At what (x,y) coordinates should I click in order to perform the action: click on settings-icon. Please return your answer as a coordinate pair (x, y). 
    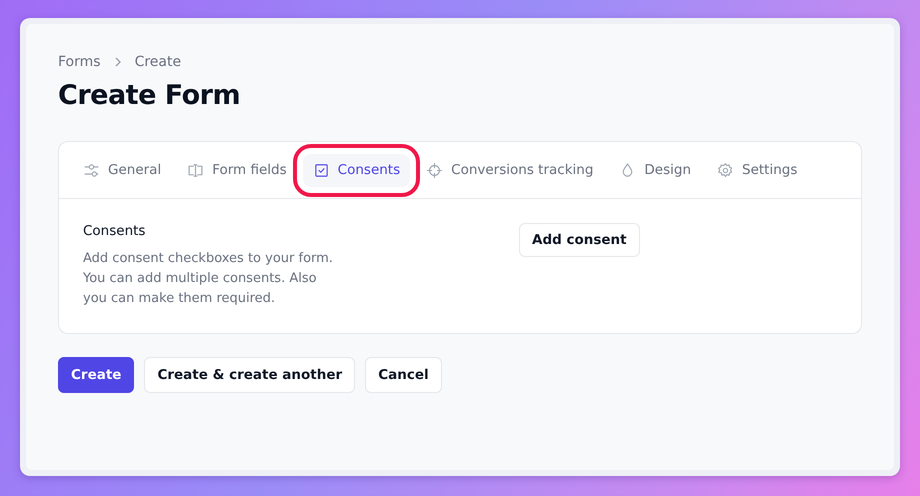
    Looking at the image, I should click on (725, 170).